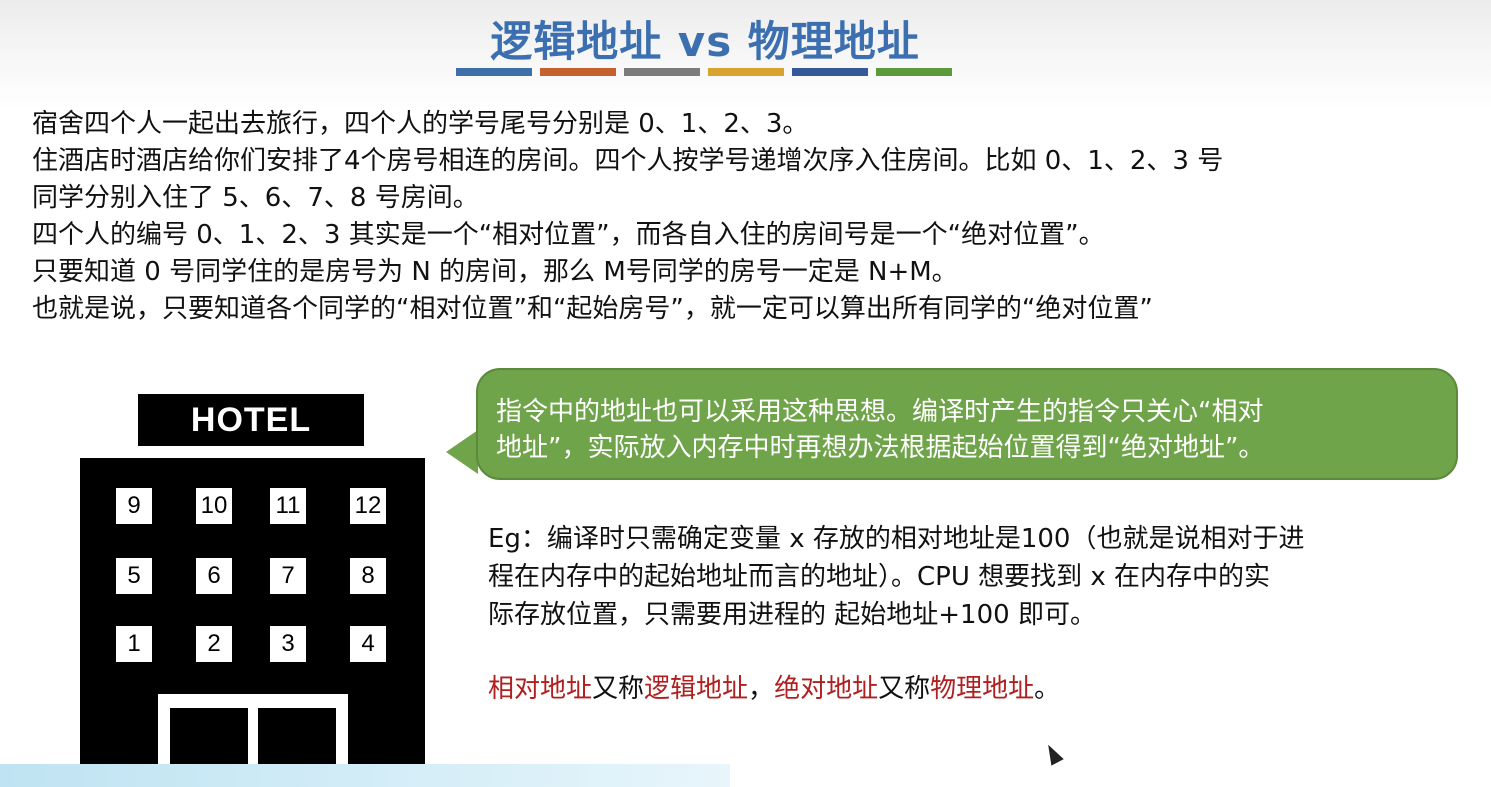 Image resolution: width=1491 pixels, height=787 pixels. I want to click on example-line: Eg：编译时只需确定变量 x 存放的相对地址是100（也就是说相对于进, so click(896, 539).